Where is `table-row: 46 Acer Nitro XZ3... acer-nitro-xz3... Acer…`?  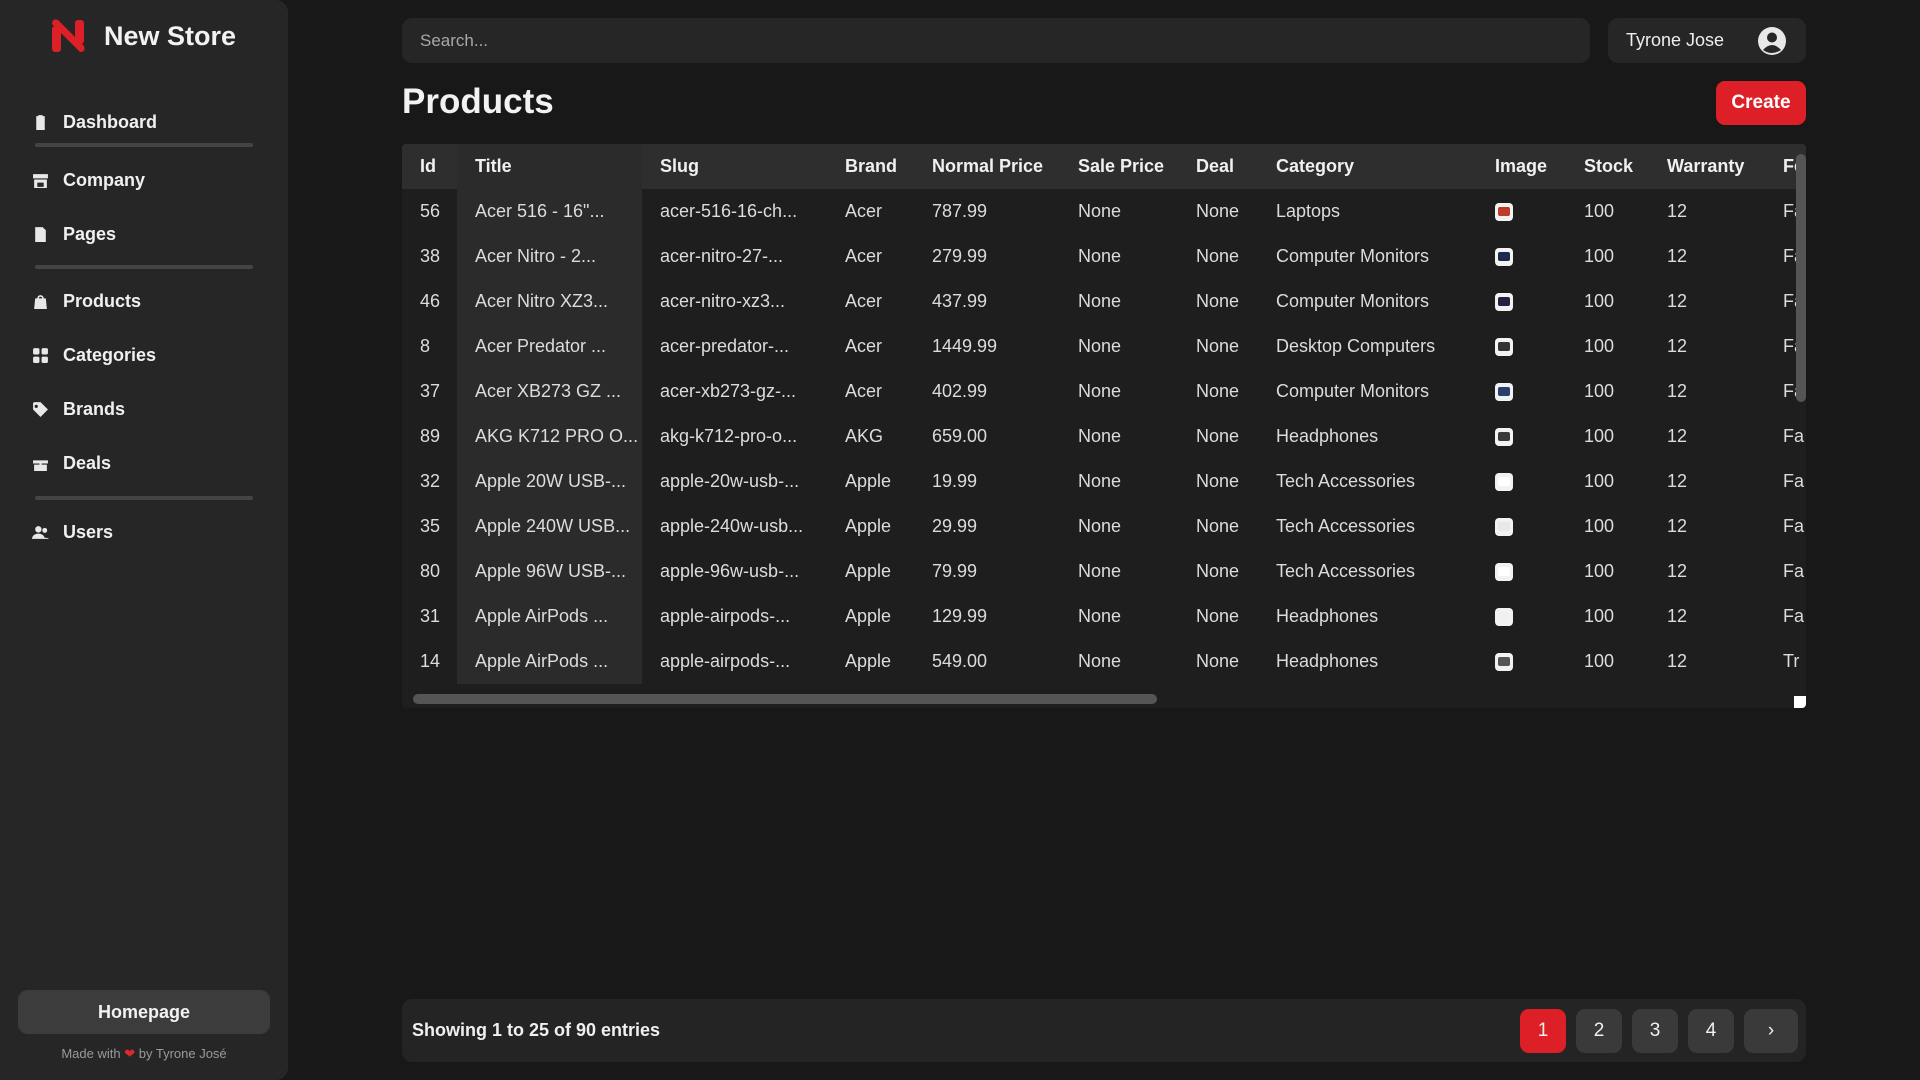
table-row: 46 Acer Nitro XZ3... acer-nitro-xz3... Acer… is located at coordinates (1104, 301).